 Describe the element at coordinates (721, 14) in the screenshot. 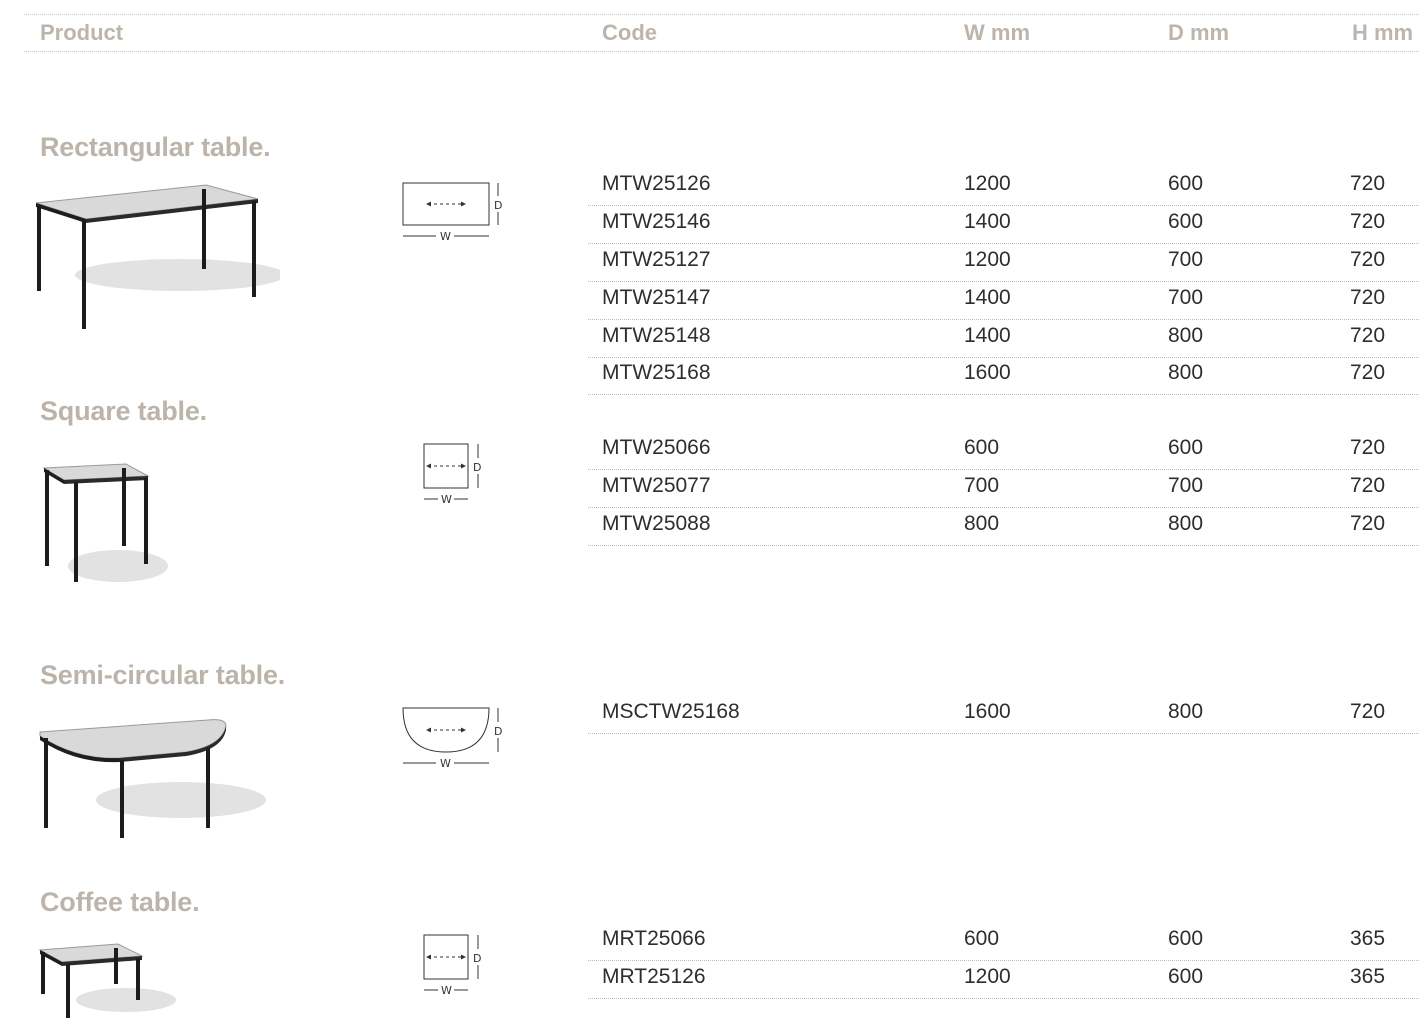

I see `header-top-rule` at that location.